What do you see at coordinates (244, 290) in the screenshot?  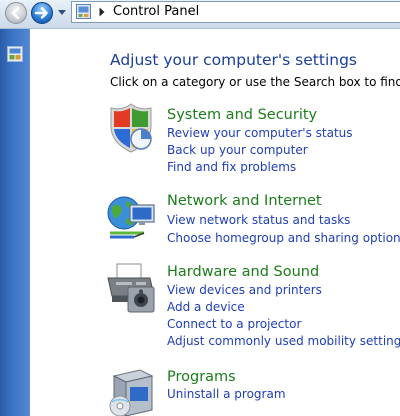 I see `link-view-devices-printers: View devices and printers` at bounding box center [244, 290].